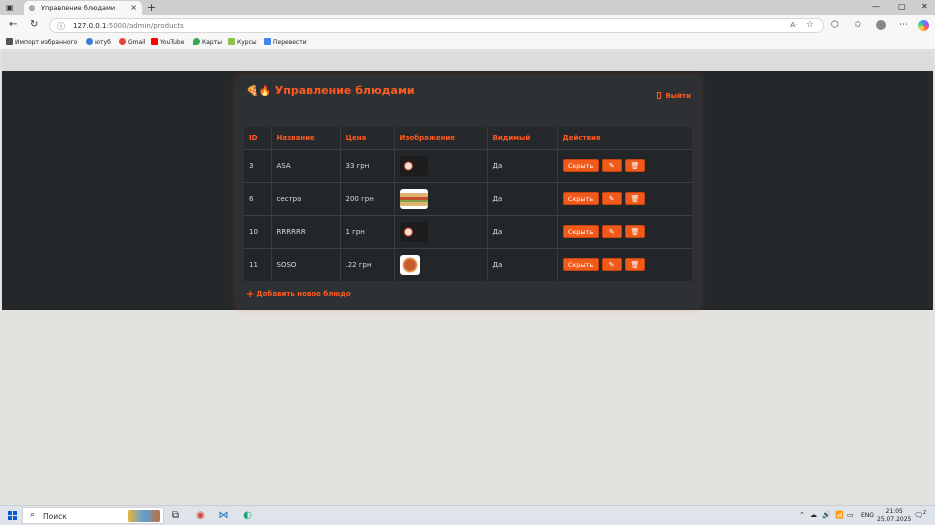  What do you see at coordinates (924, 6) in the screenshot?
I see `close-window-icon: ✕` at bounding box center [924, 6].